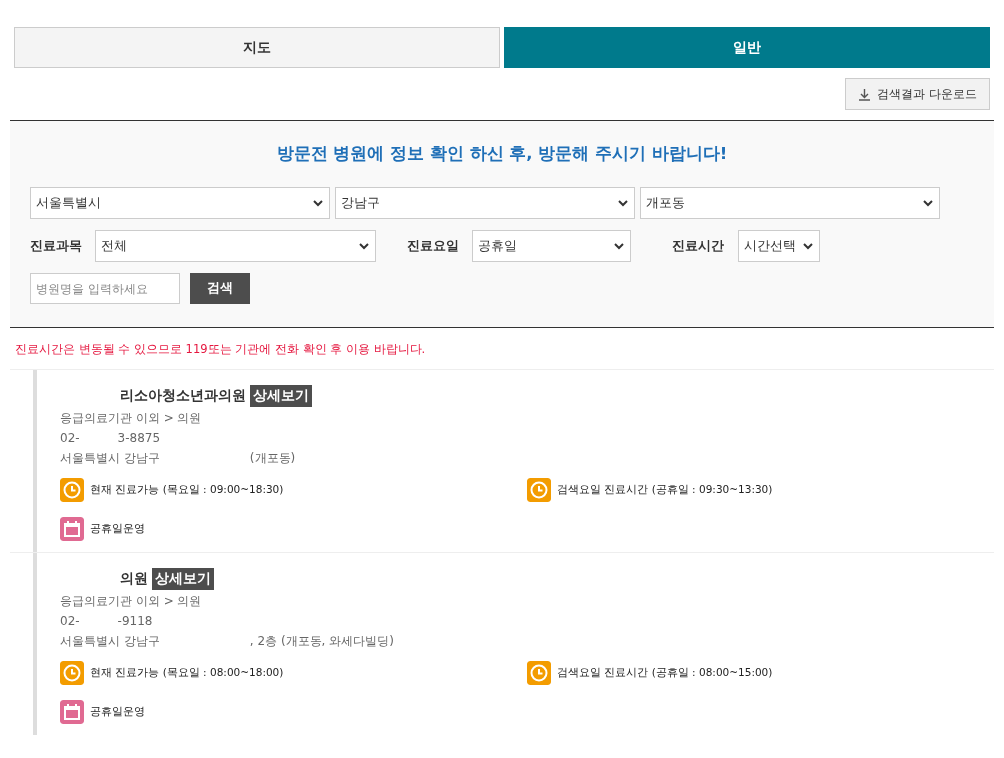 The width and height of the screenshot is (1004, 758). What do you see at coordinates (790, 203) in the screenshot?
I see `dropdown: 개포동` at bounding box center [790, 203].